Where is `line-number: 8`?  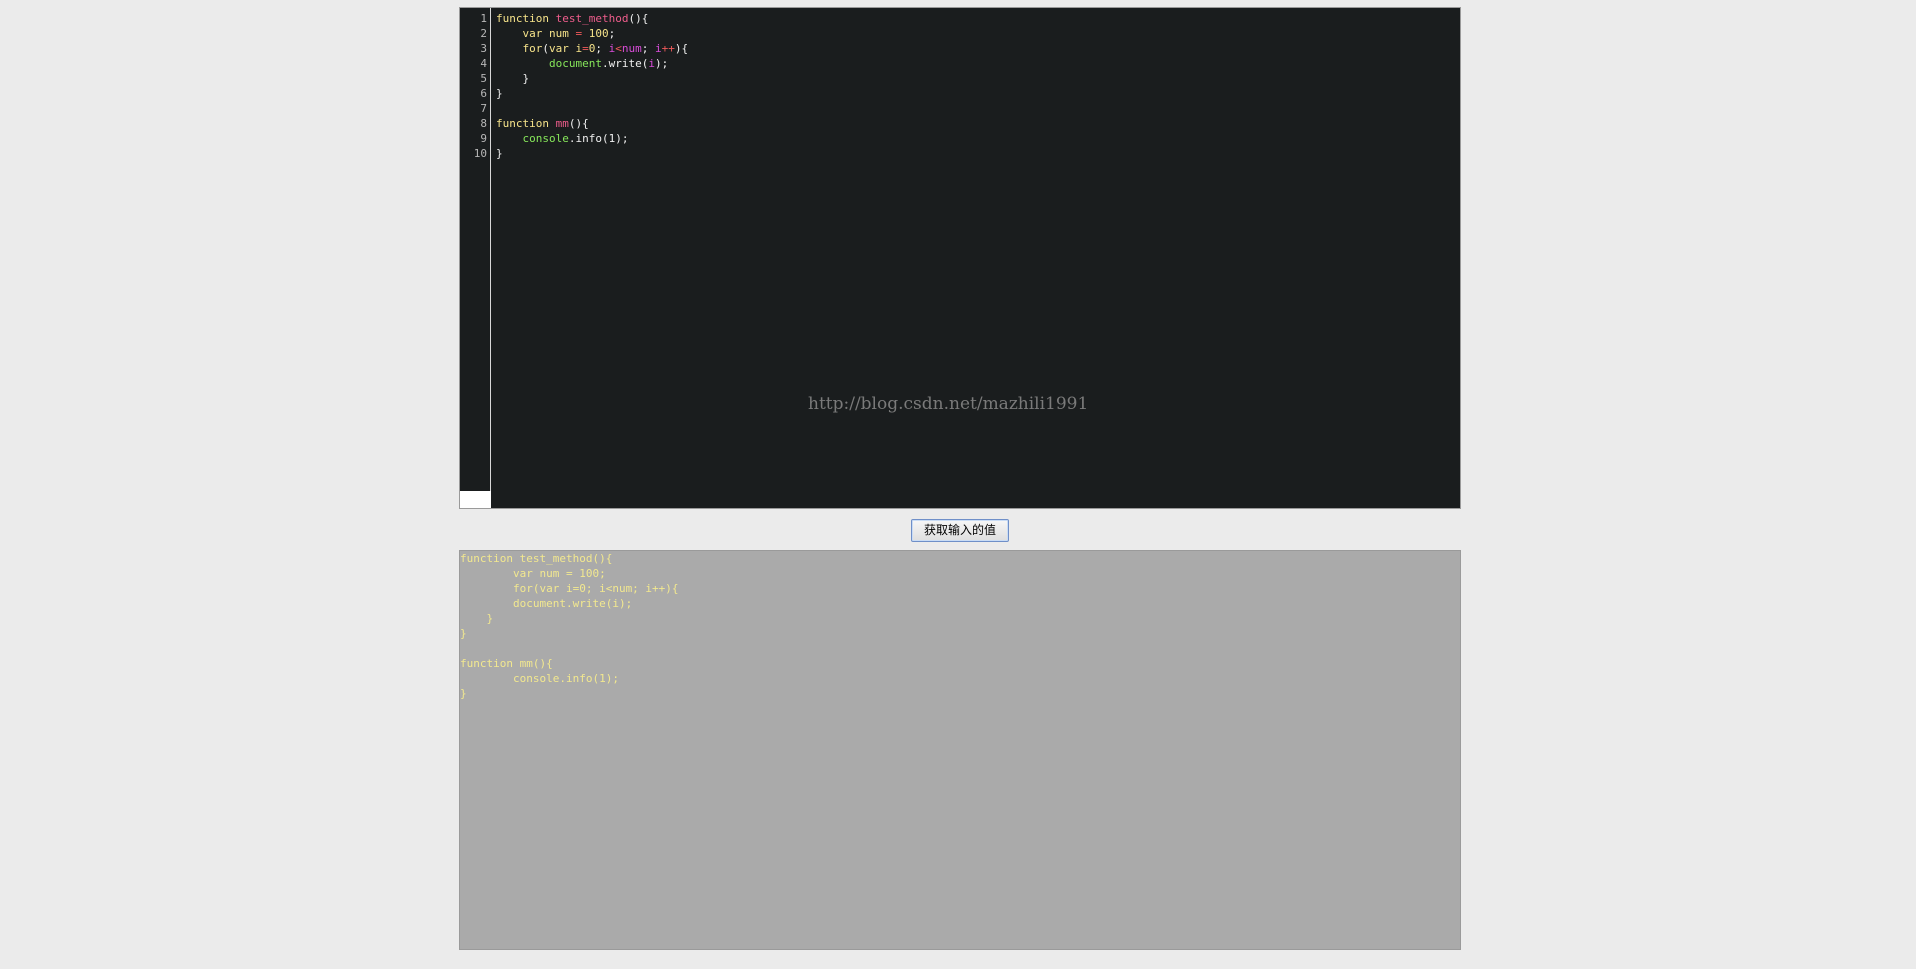
line-number: 8 is located at coordinates (483, 123).